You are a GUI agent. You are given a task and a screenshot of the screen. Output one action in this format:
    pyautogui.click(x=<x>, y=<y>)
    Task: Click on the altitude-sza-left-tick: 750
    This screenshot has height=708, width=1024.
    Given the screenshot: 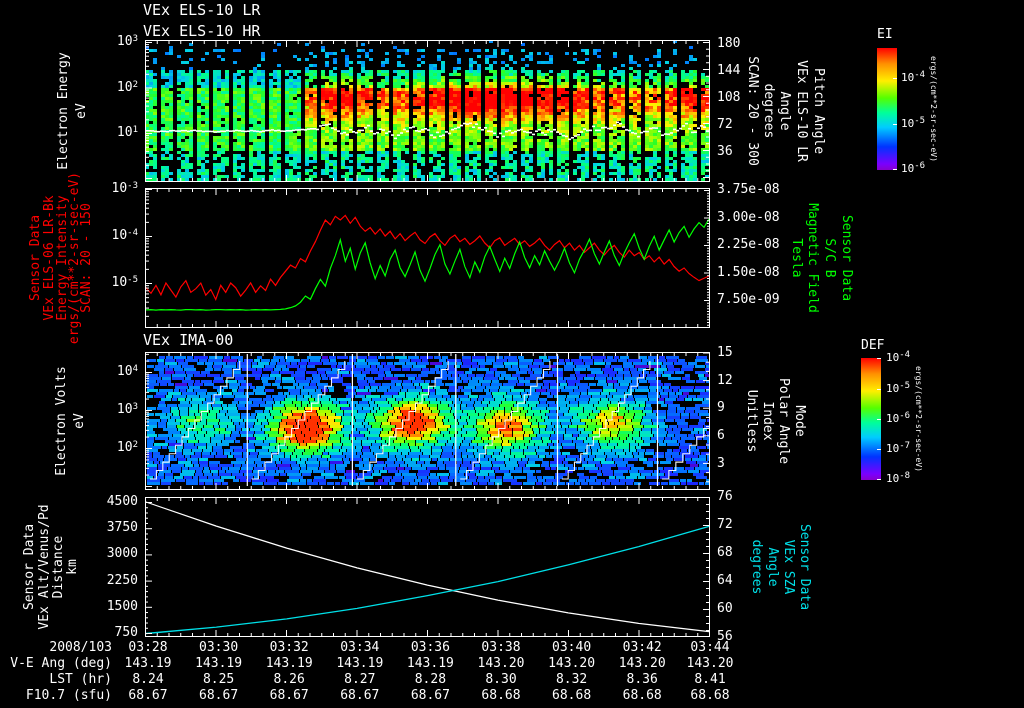 What is the action you would take?
    pyautogui.click(x=126, y=633)
    